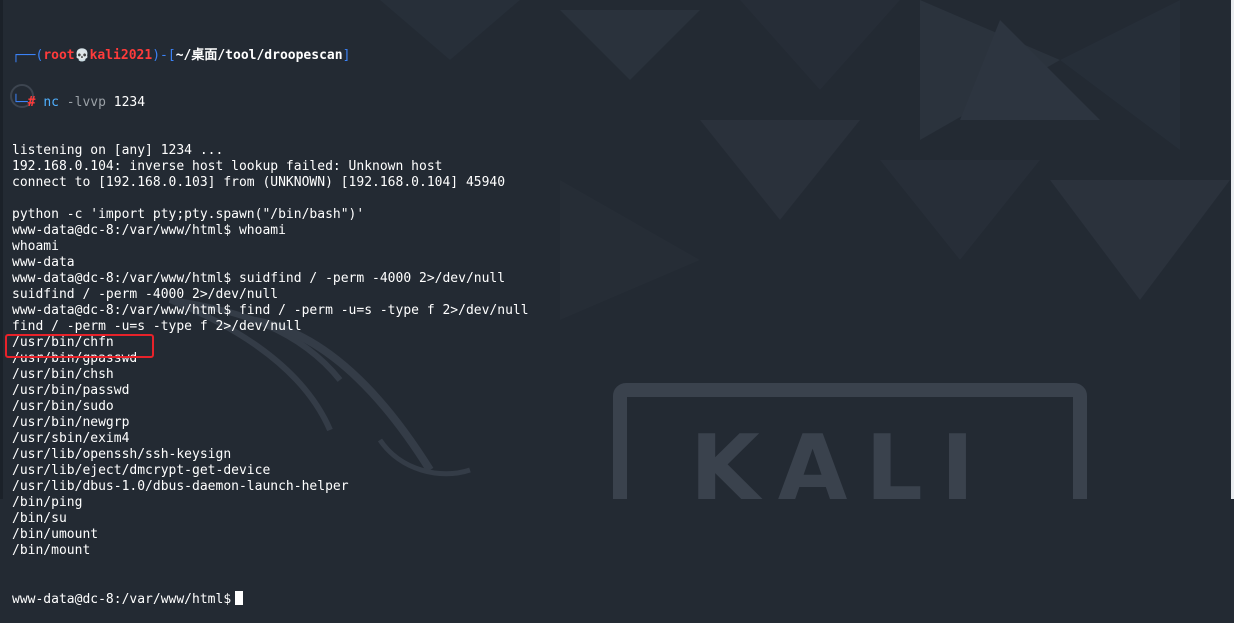 Image resolution: width=1234 pixels, height=623 pixels. I want to click on terminal-line: www-data@dc-8:/var/www/html$ whoami, so click(149, 230).